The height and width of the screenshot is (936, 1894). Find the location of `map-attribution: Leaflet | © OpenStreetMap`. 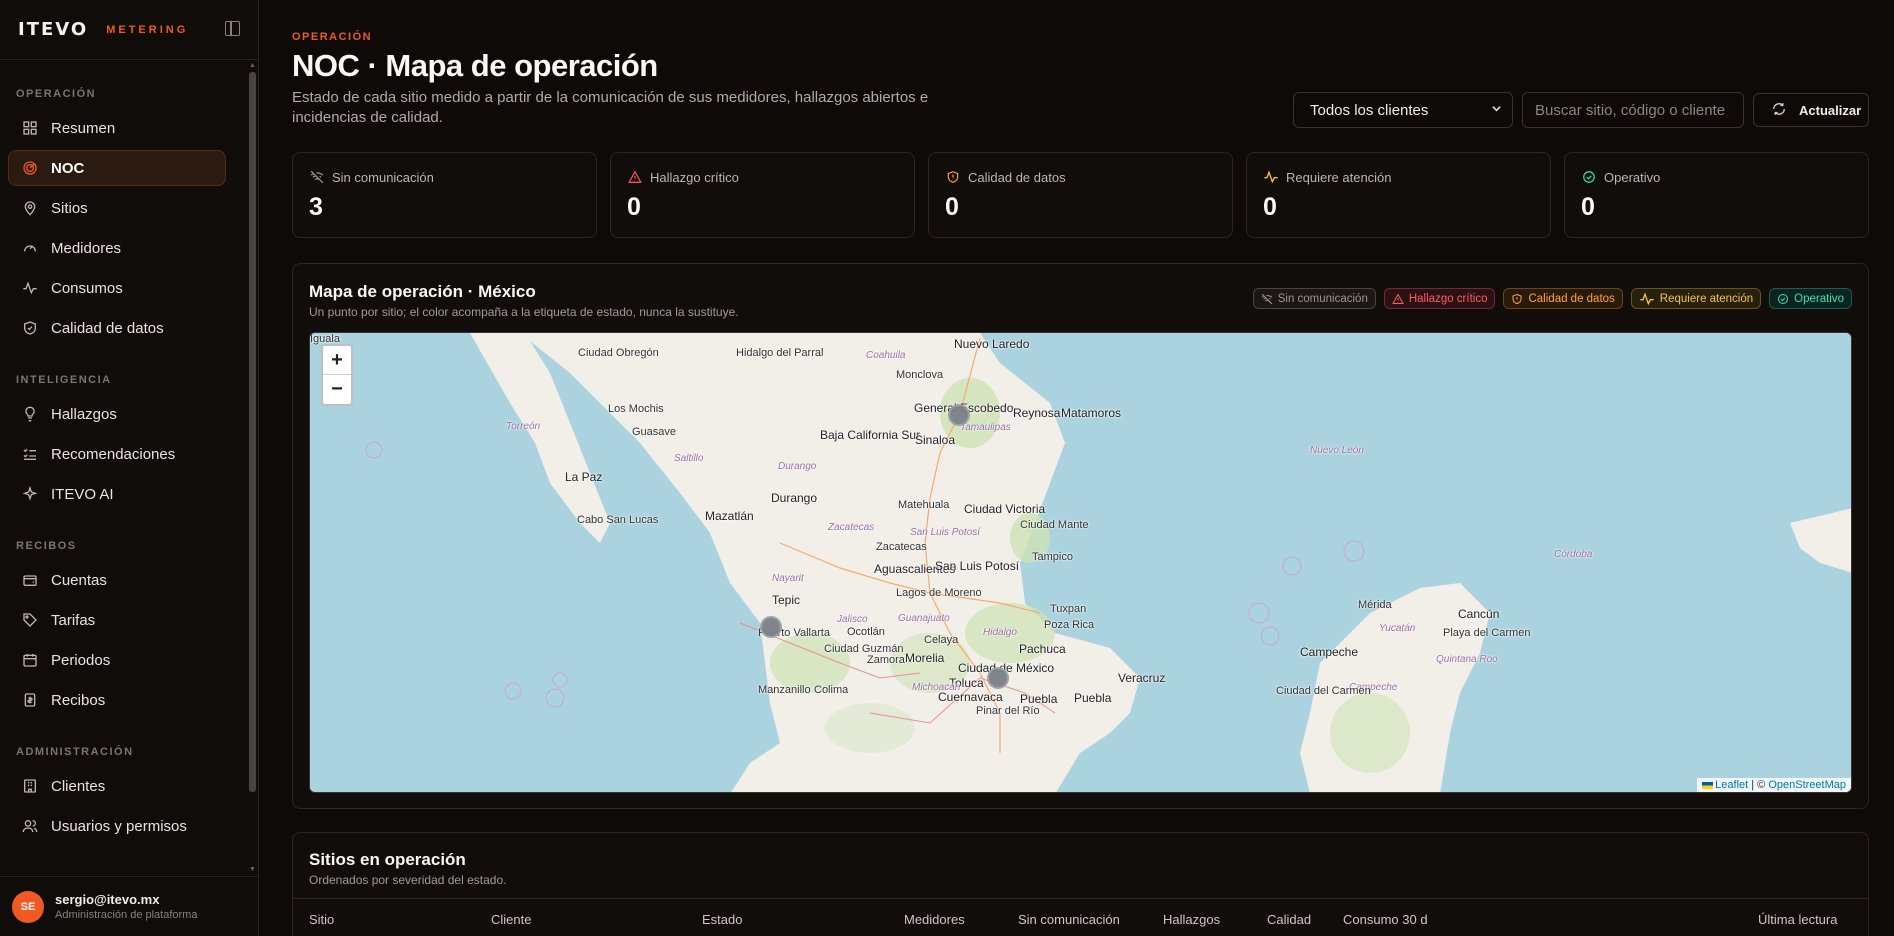

map-attribution: Leaflet | © OpenStreetMap is located at coordinates (1774, 785).